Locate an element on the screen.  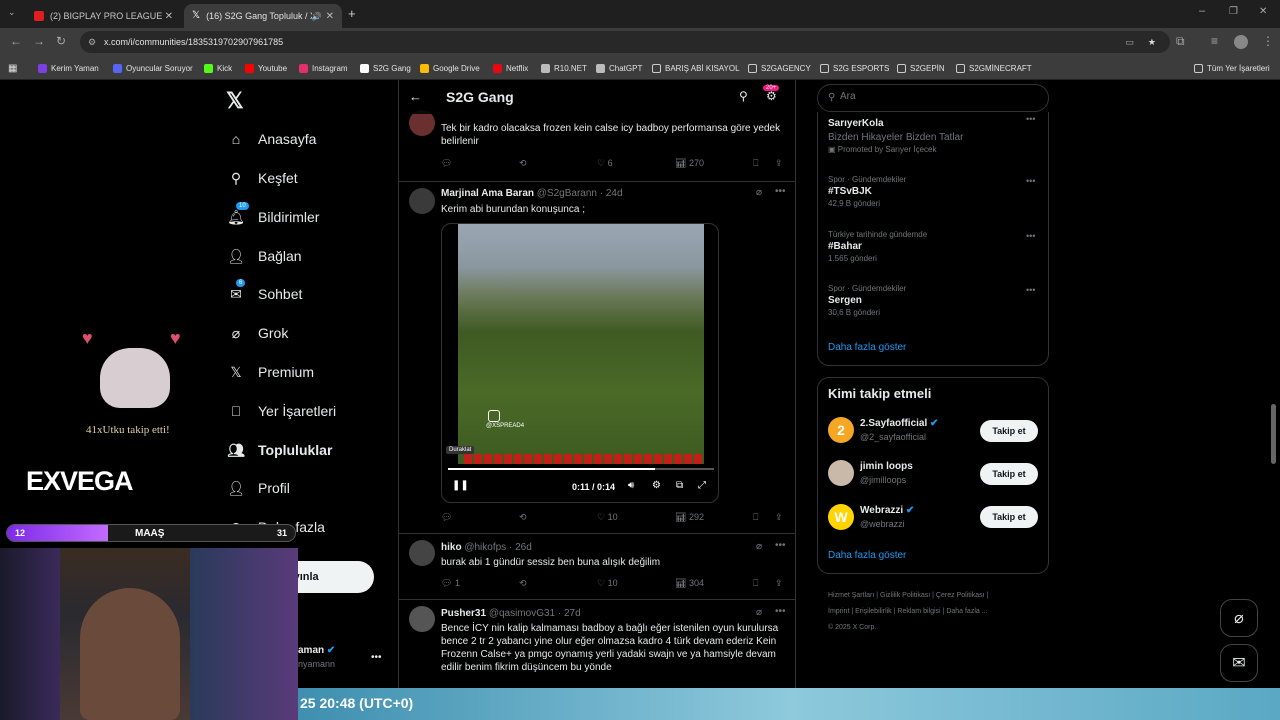
bookmark-folder: BARIŞ ABİ KISAYOL is located at coordinates (696, 68).